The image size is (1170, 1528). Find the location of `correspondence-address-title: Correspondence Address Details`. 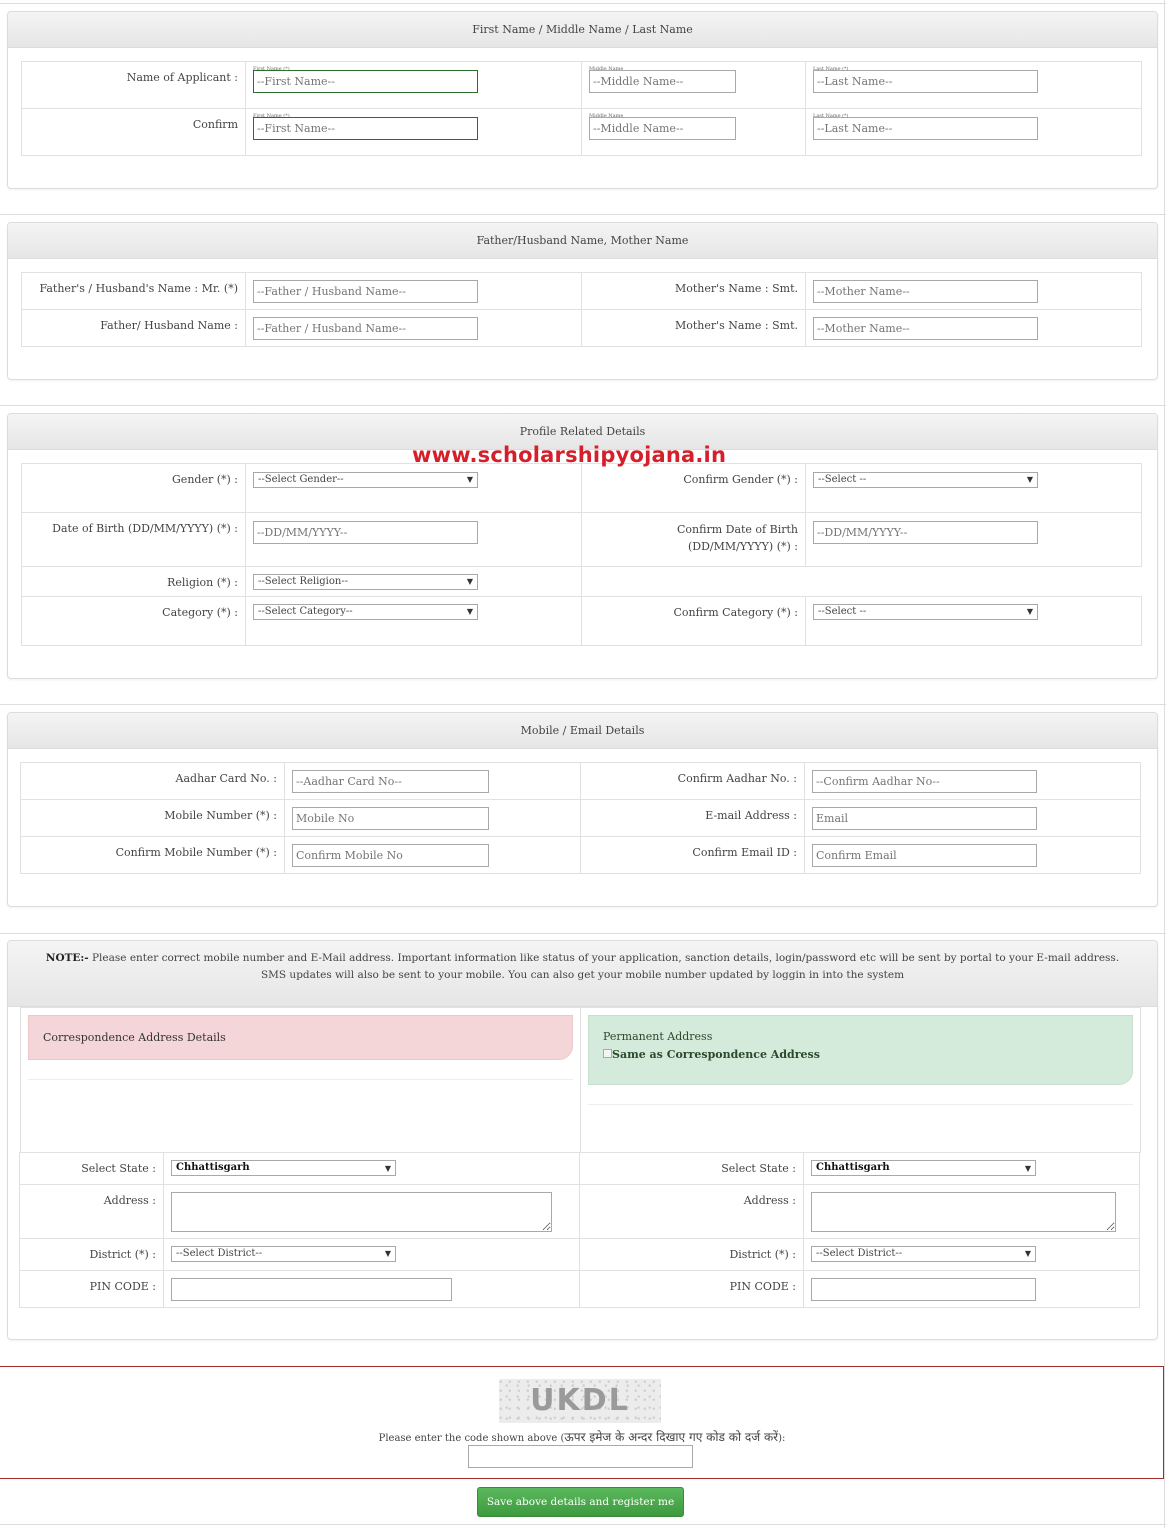

correspondence-address-title: Correspondence Address Details is located at coordinates (134, 1037).